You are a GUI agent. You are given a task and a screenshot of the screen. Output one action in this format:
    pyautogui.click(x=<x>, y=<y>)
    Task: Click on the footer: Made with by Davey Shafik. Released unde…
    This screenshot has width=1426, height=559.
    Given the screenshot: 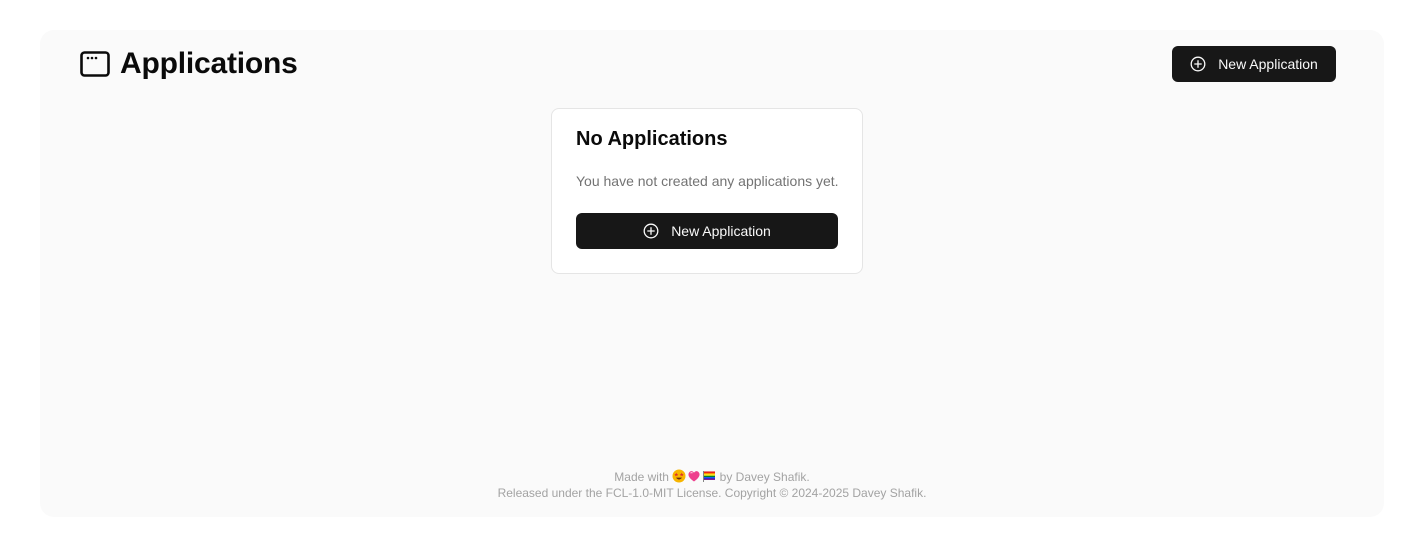 What is the action you would take?
    pyautogui.click(x=712, y=485)
    